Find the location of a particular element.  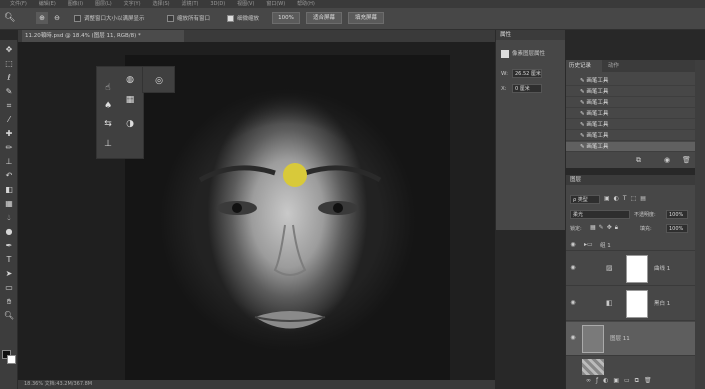

blur-tool-icon: 💧︎ is located at coordinates (9, 218).